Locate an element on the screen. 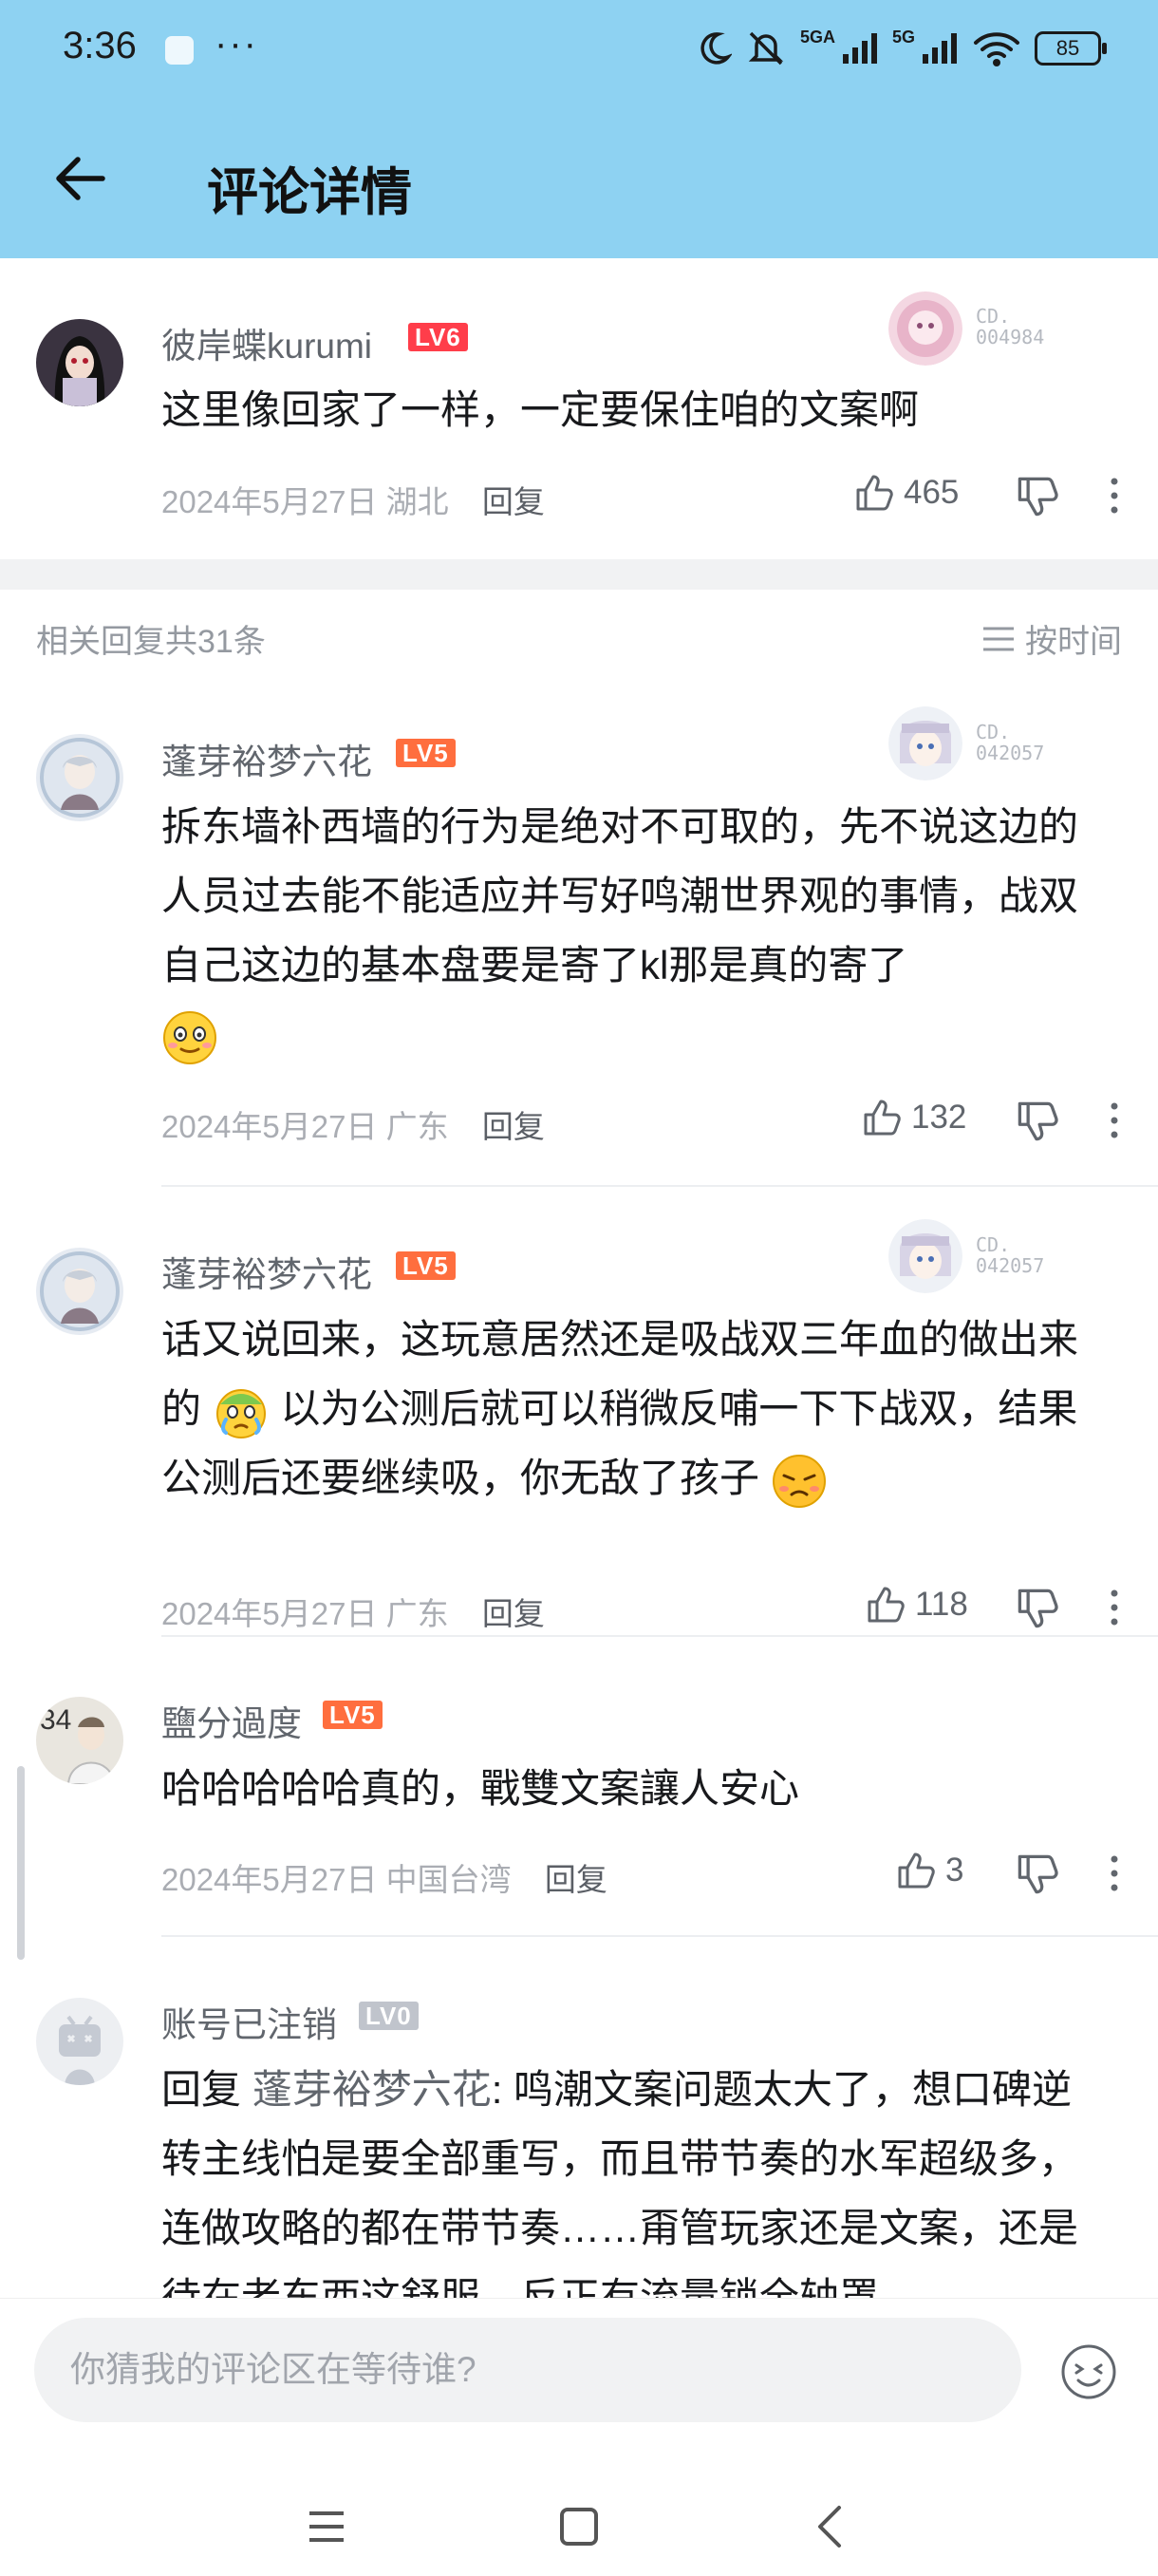 Image resolution: width=1158 pixels, height=2576 pixels. sulking-emoji-icon is located at coordinates (799, 1481).